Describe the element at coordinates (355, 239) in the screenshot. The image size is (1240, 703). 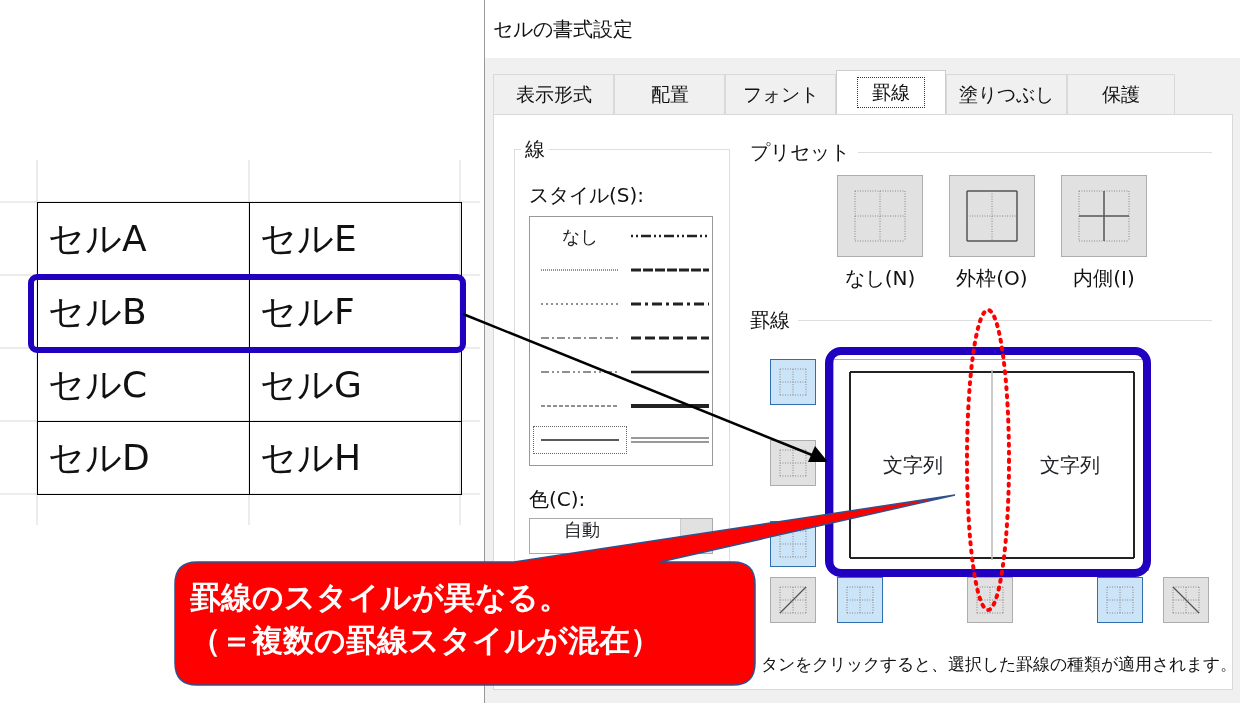
I see `sheet-cell: セルE` at that location.